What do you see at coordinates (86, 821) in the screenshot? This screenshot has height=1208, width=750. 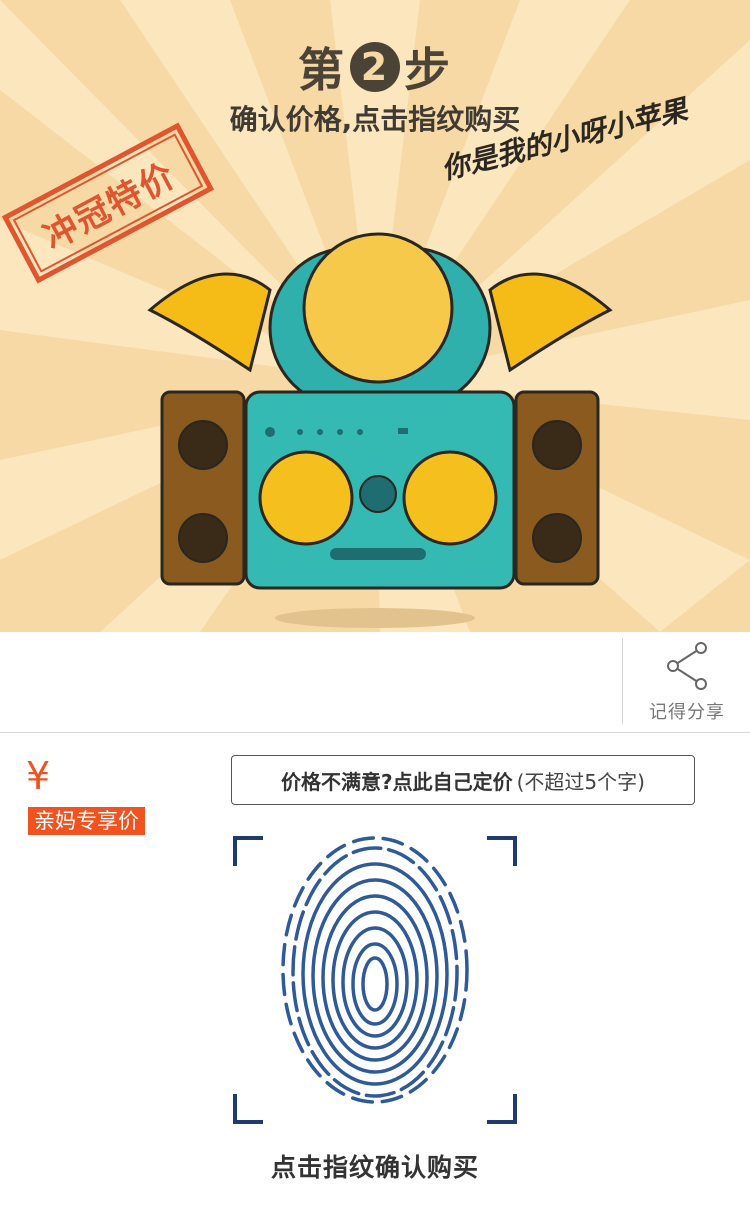 I see `exclusive-price-tag: 亲妈专享价` at bounding box center [86, 821].